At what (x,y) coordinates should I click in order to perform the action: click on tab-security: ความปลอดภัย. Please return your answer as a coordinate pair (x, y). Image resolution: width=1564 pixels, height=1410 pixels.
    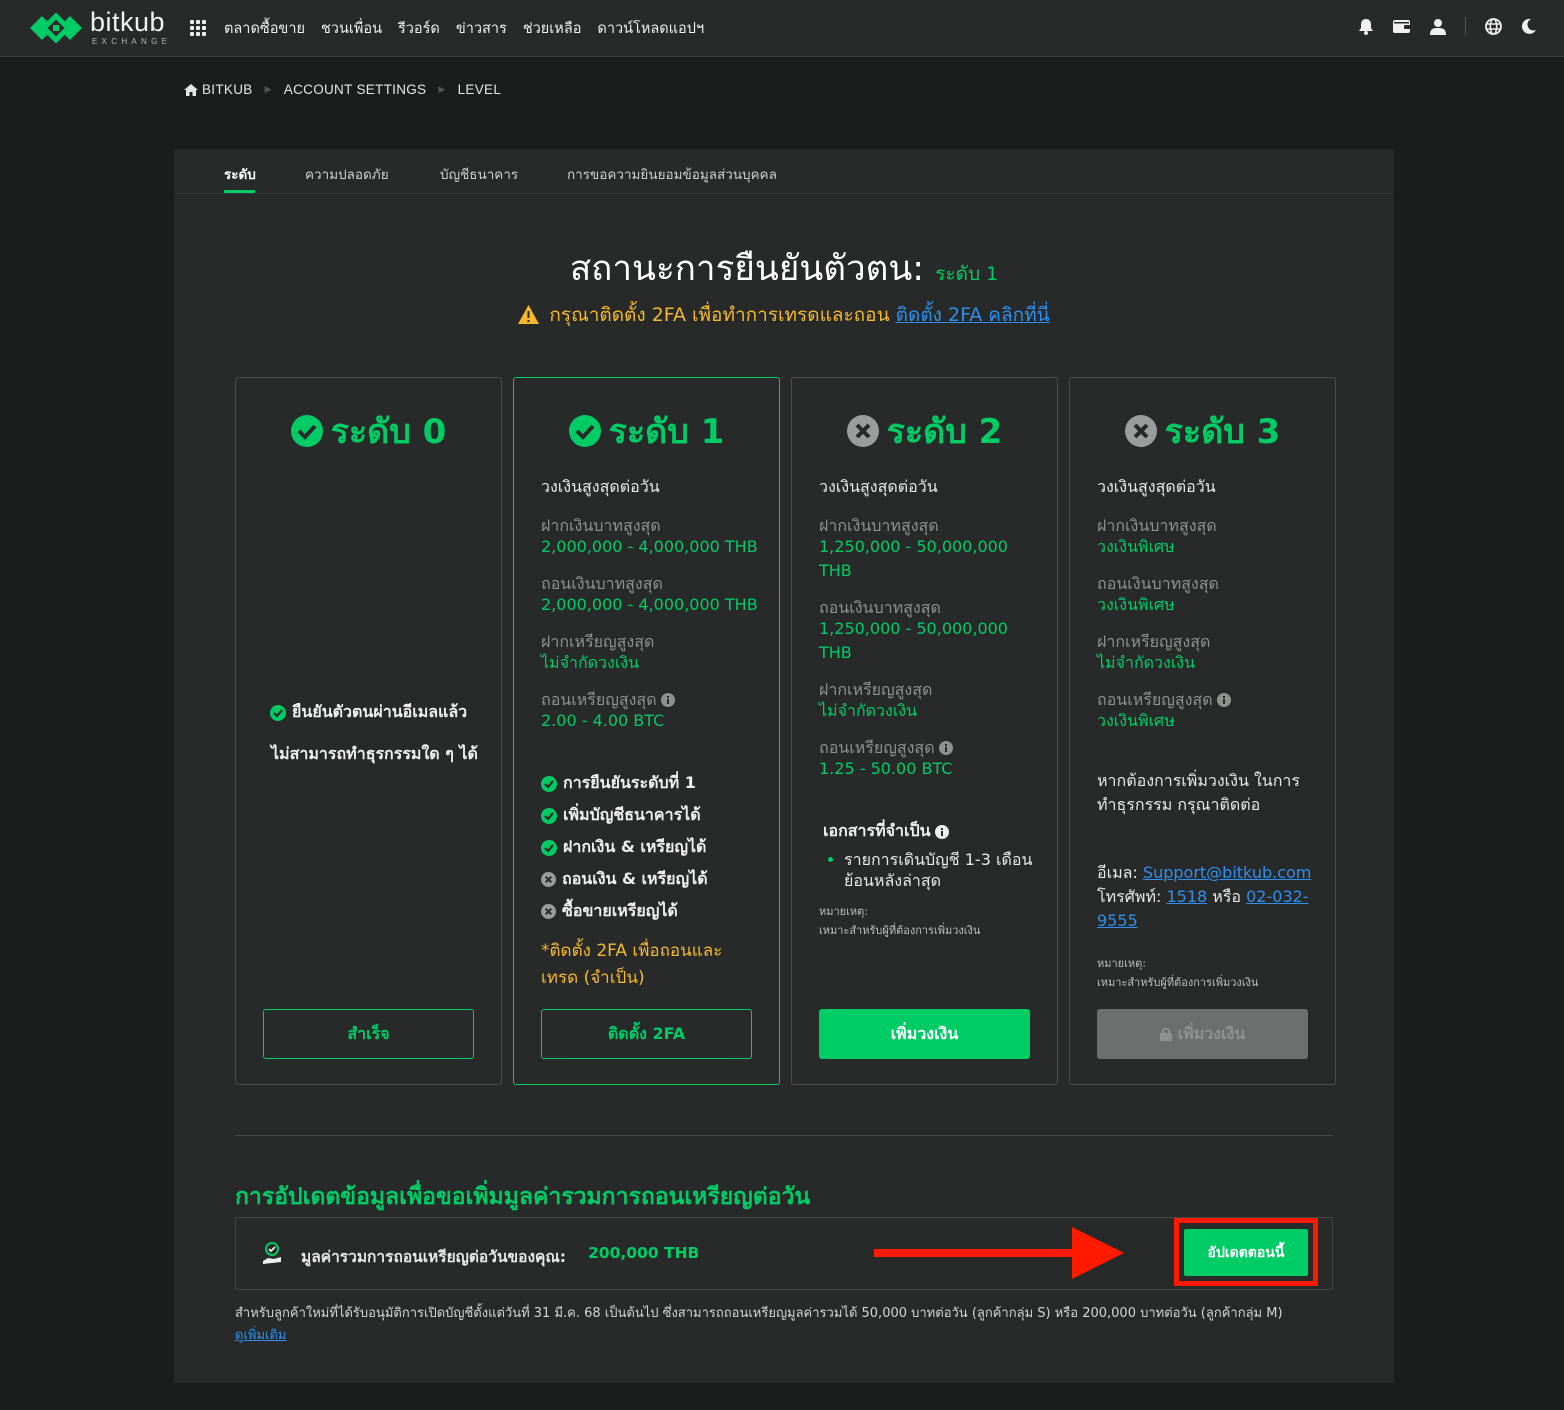
    Looking at the image, I should click on (347, 174).